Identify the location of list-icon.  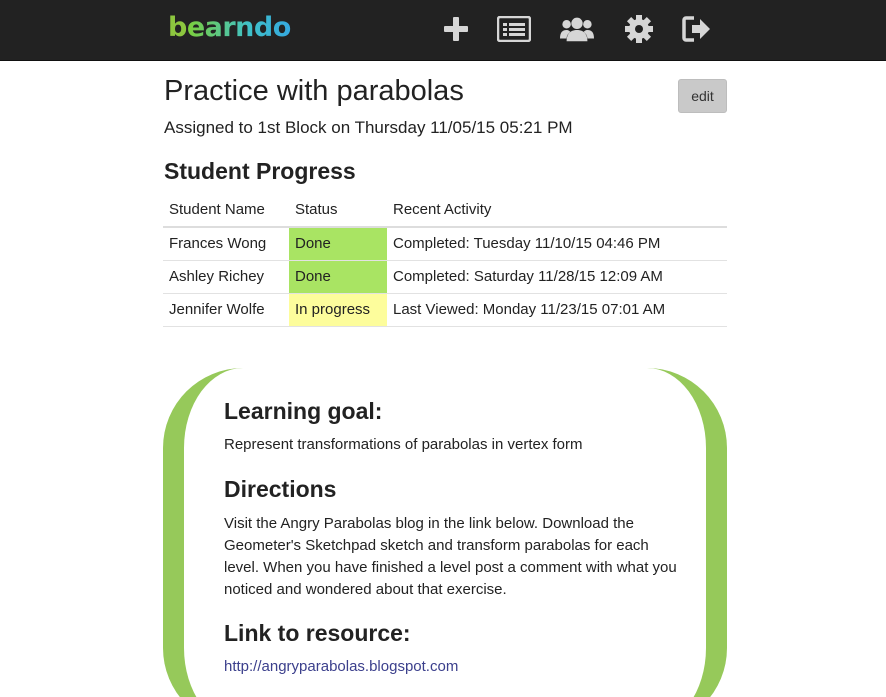
(514, 29).